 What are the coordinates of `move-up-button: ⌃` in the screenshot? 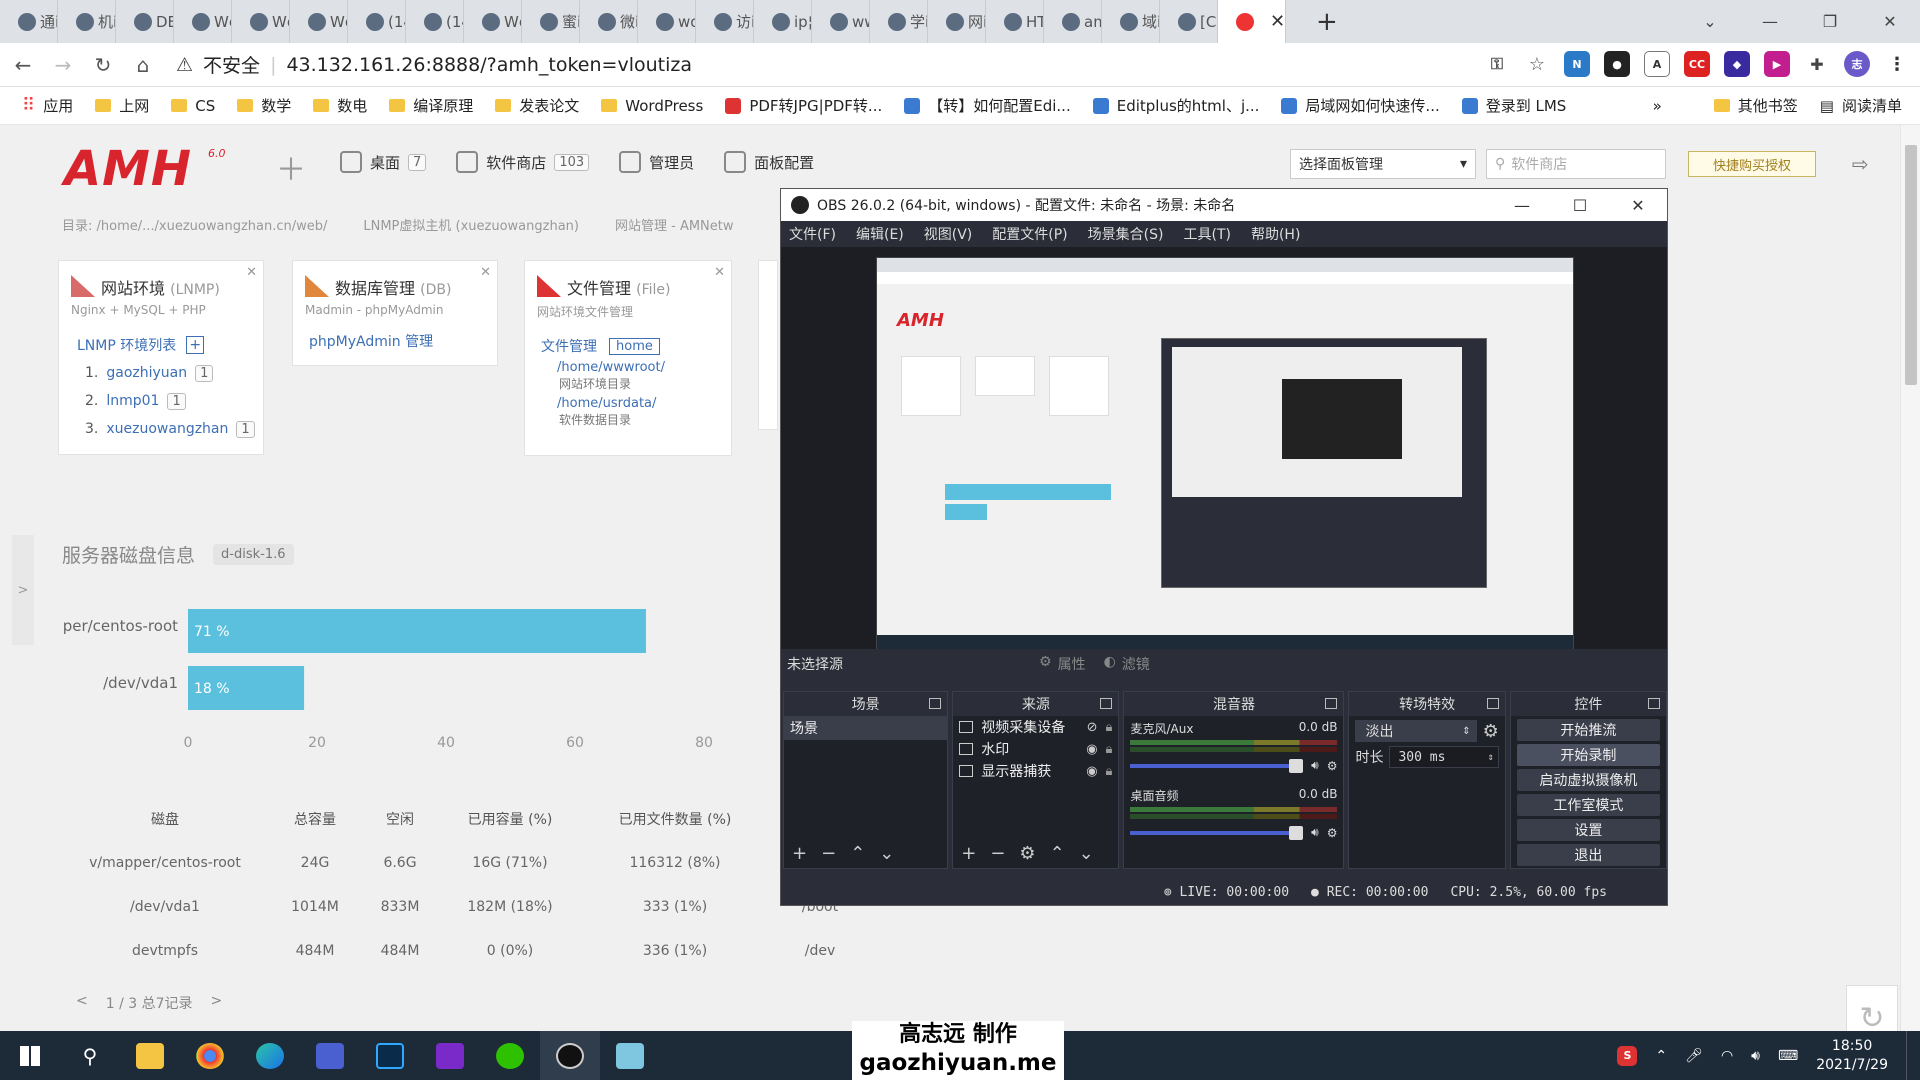 It's located at (1057, 853).